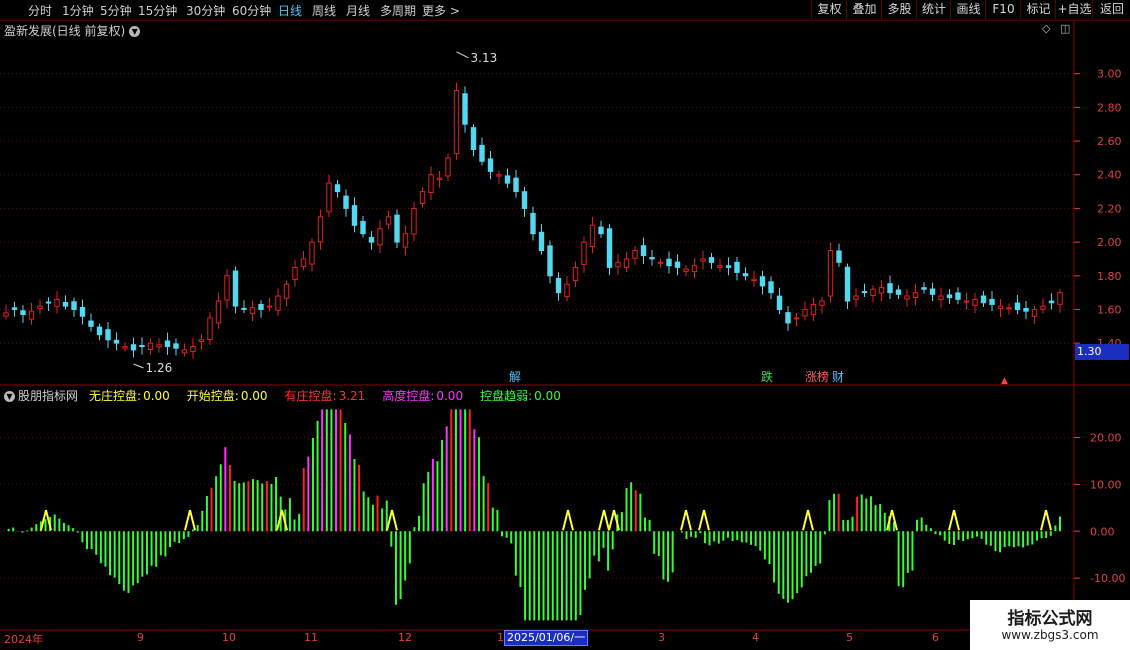 The image size is (1130, 650). Describe the element at coordinates (311, 637) in the screenshot. I see `date-label-3: 11` at that location.